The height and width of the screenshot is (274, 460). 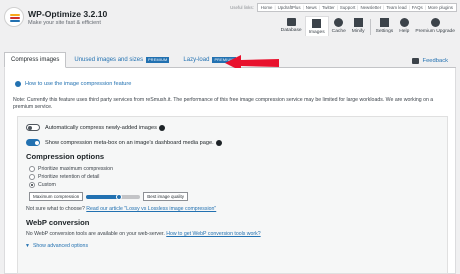 I want to click on cache-icon, so click(x=339, y=22).